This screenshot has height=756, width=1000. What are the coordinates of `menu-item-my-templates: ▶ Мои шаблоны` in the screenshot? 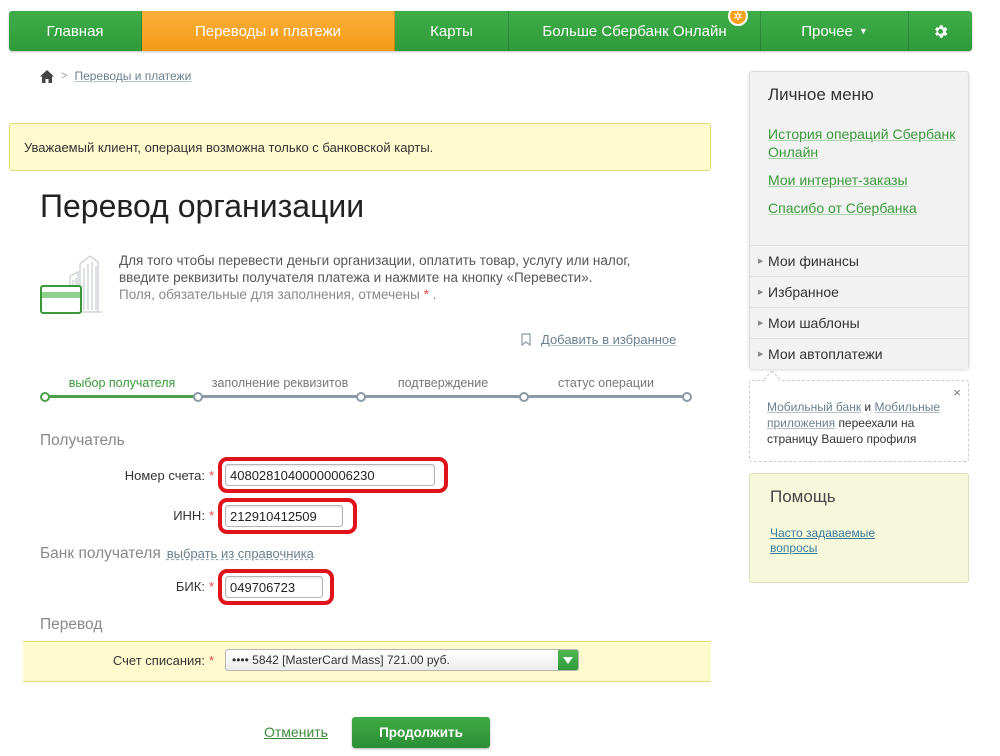 It's located at (859, 322).